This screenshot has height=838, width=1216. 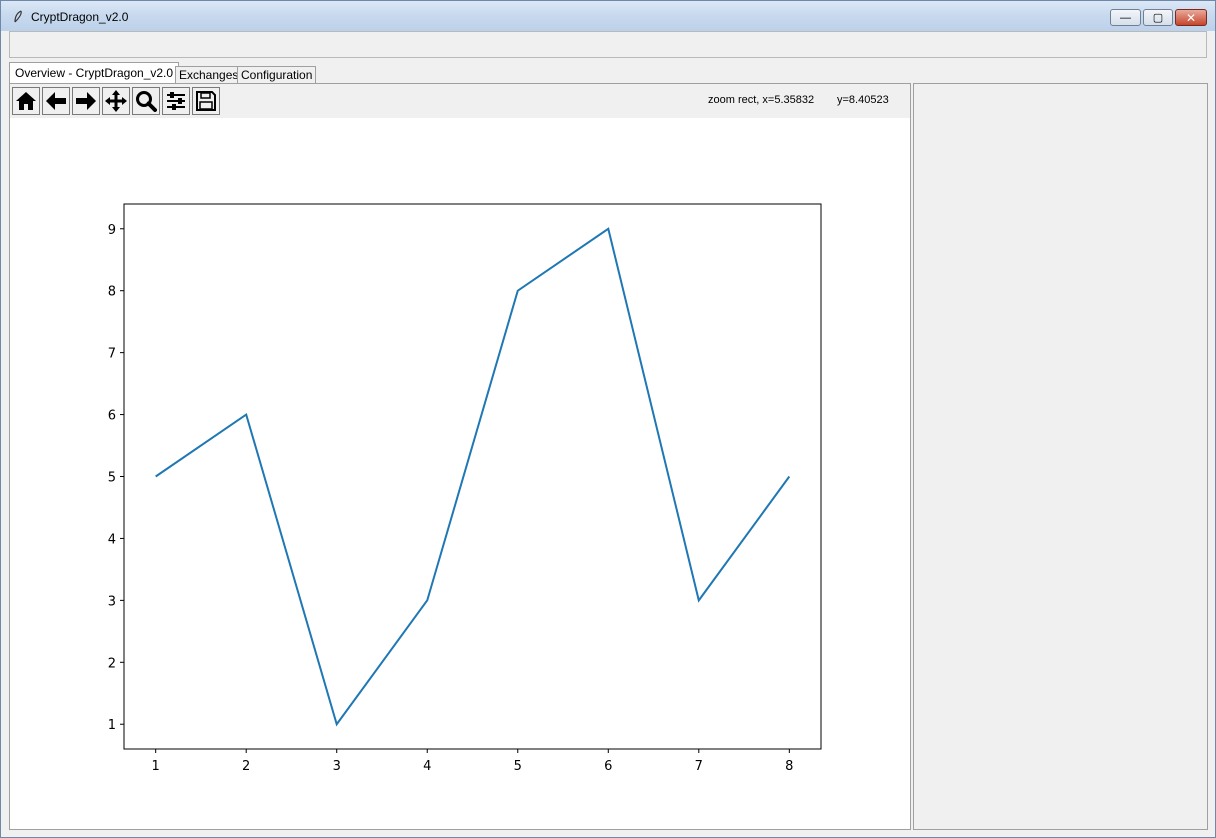 I want to click on configure-subplots-button, so click(x=176, y=101).